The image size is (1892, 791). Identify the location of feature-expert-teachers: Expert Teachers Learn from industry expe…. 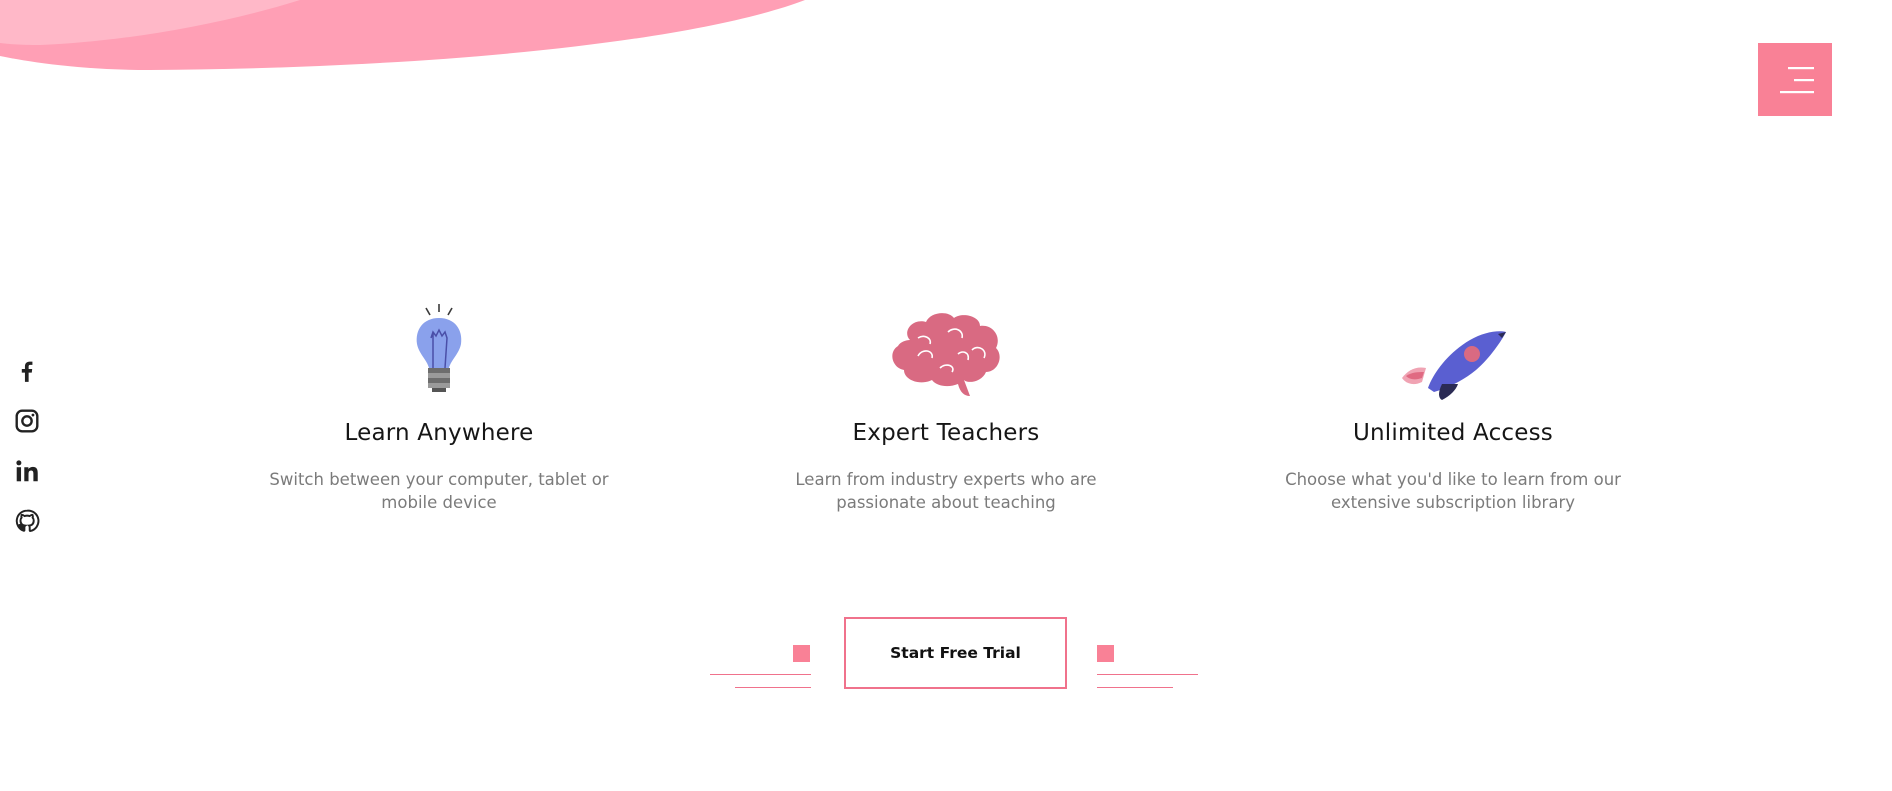
(946, 407).